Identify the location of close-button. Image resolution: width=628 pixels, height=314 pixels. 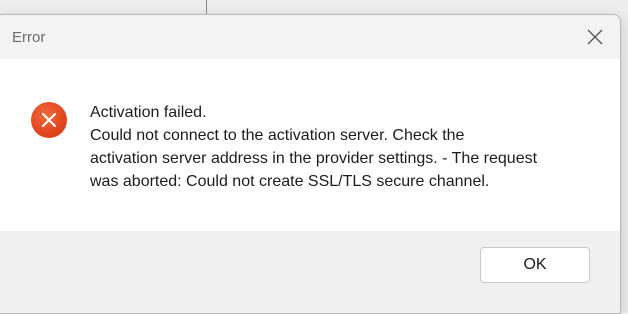
(595, 37).